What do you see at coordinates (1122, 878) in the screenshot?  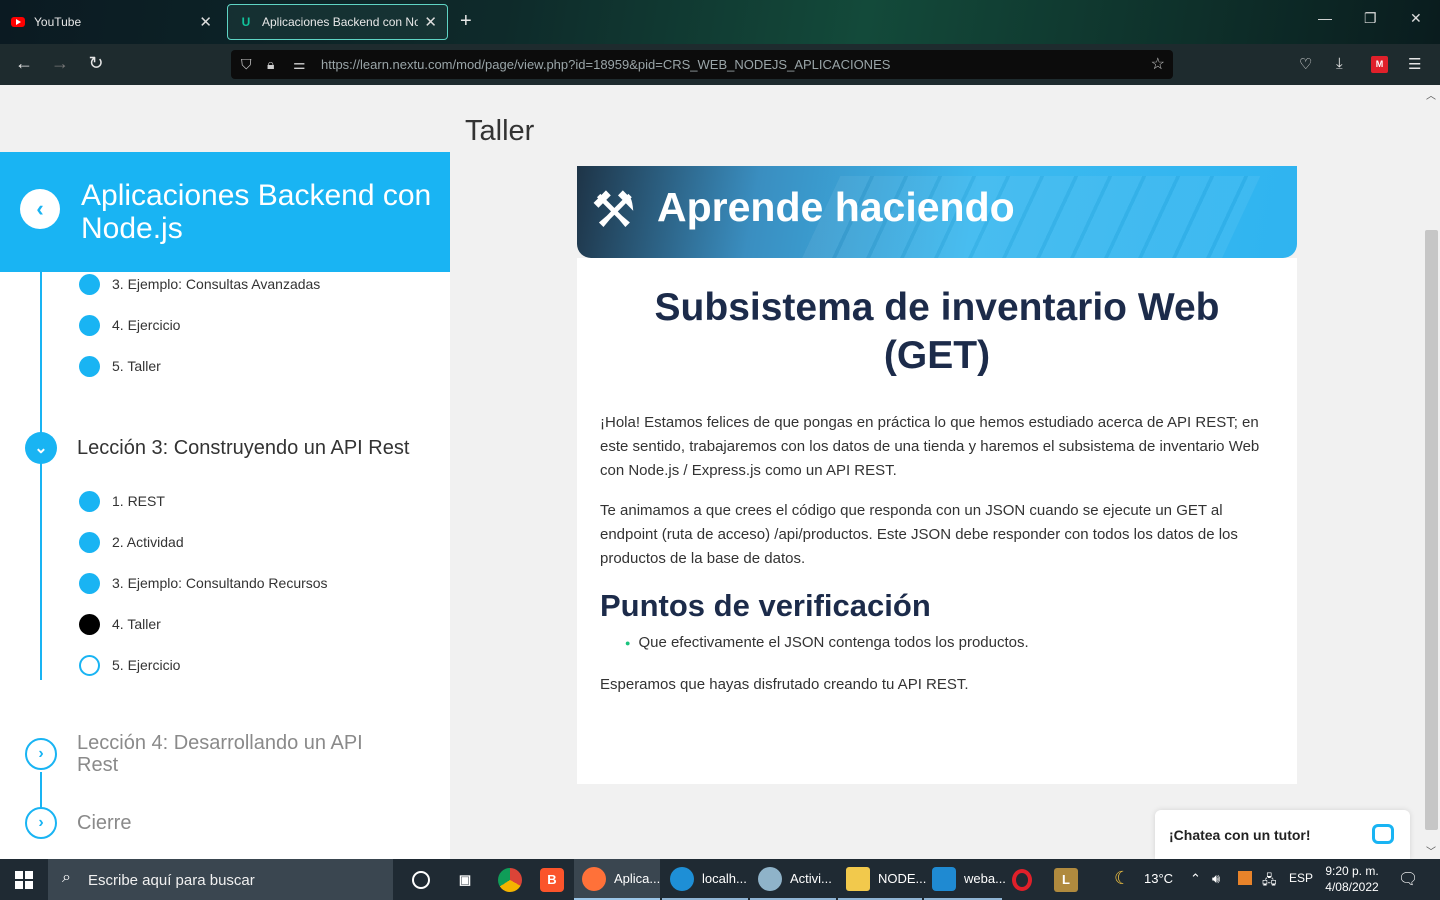 I see `weather-moon-icon: ☾` at bounding box center [1122, 878].